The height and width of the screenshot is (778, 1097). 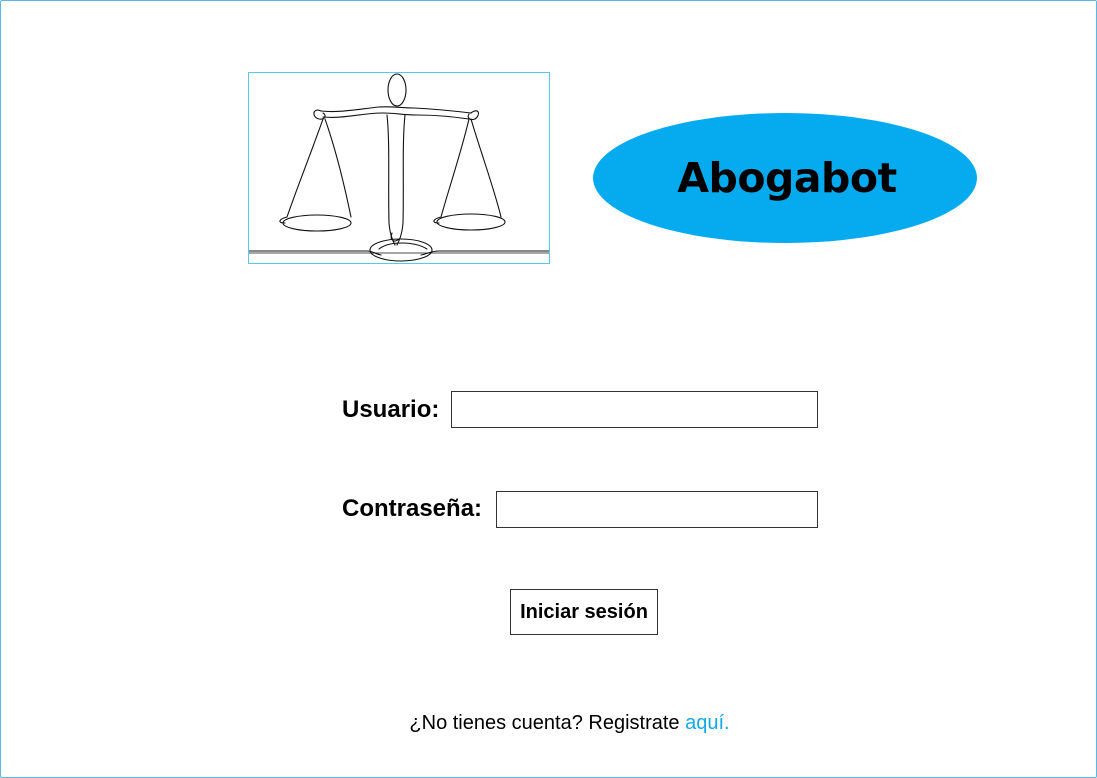 I want to click on brand-title: Abogabot, so click(x=787, y=178).